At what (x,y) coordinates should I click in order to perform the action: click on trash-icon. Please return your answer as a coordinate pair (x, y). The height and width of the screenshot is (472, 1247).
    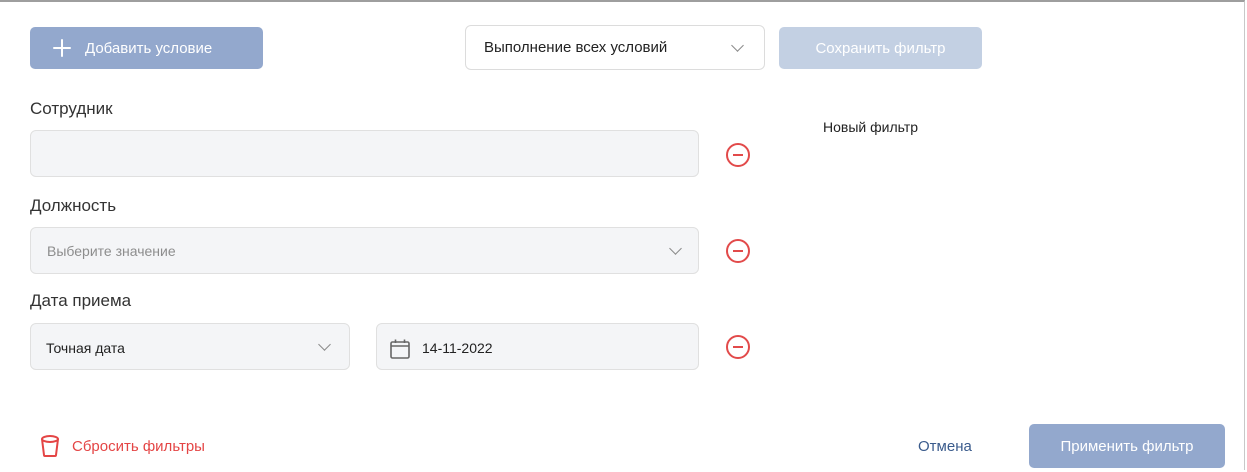
    Looking at the image, I should click on (50, 446).